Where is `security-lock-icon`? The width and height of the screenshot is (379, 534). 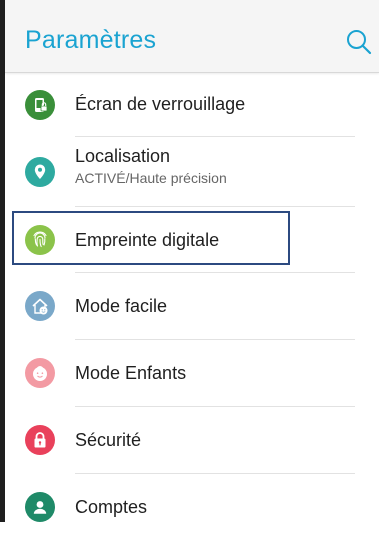 security-lock-icon is located at coordinates (40, 440).